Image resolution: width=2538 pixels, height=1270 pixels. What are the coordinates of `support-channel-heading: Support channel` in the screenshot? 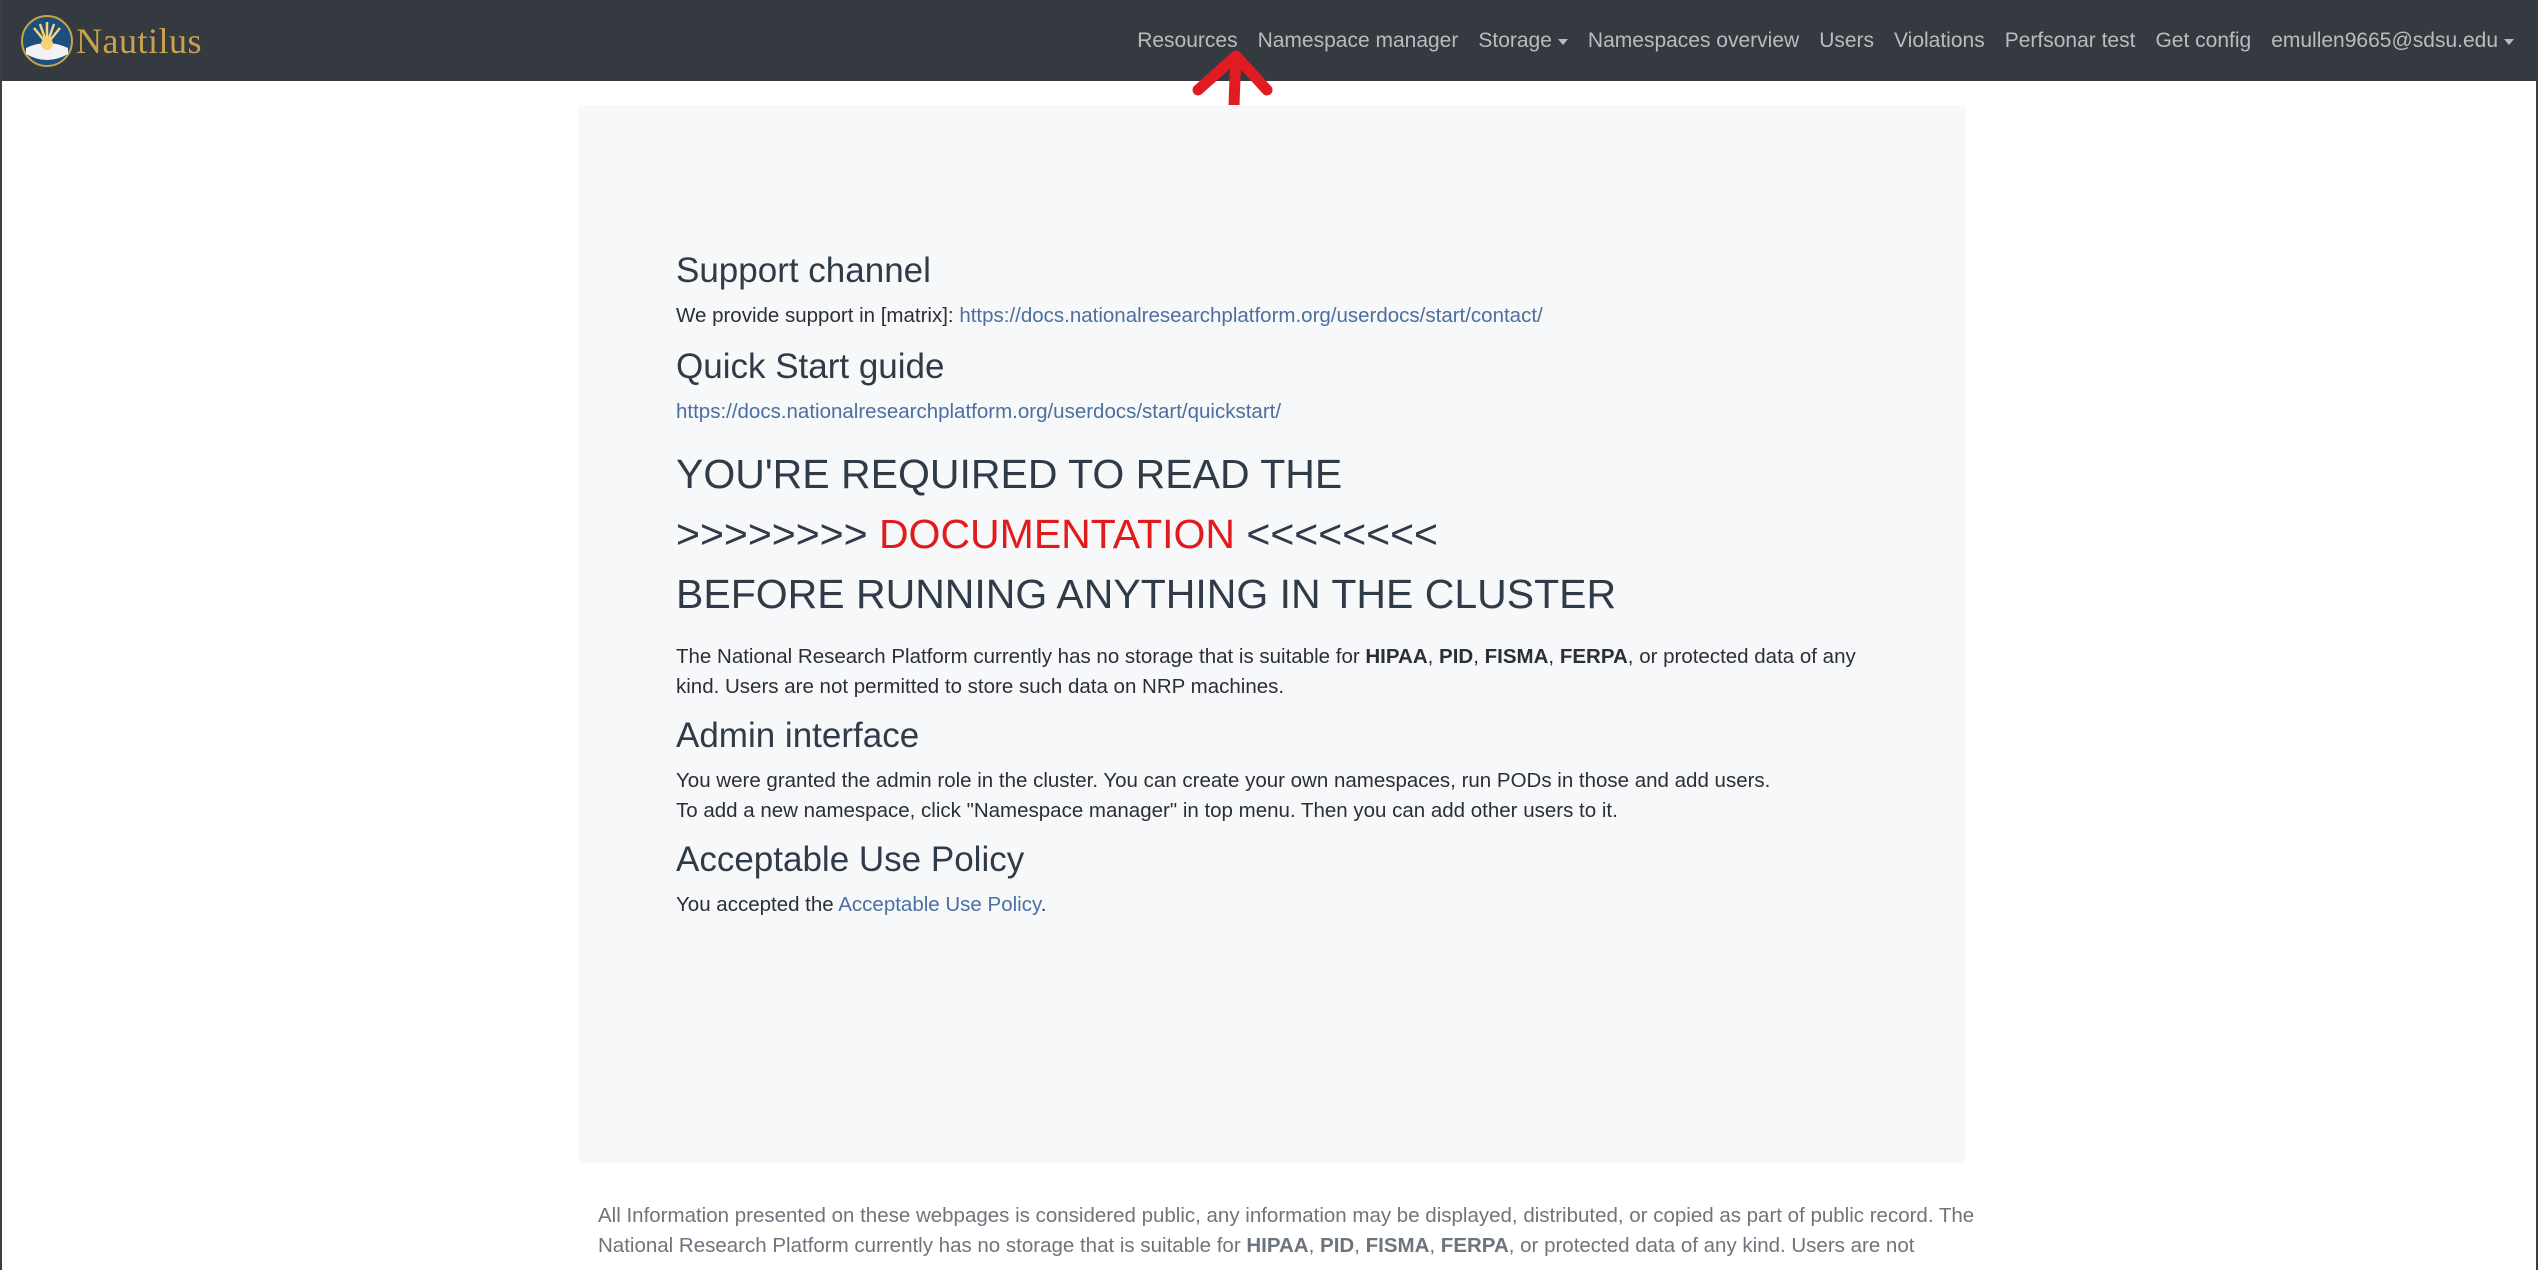 It's located at (803, 270).